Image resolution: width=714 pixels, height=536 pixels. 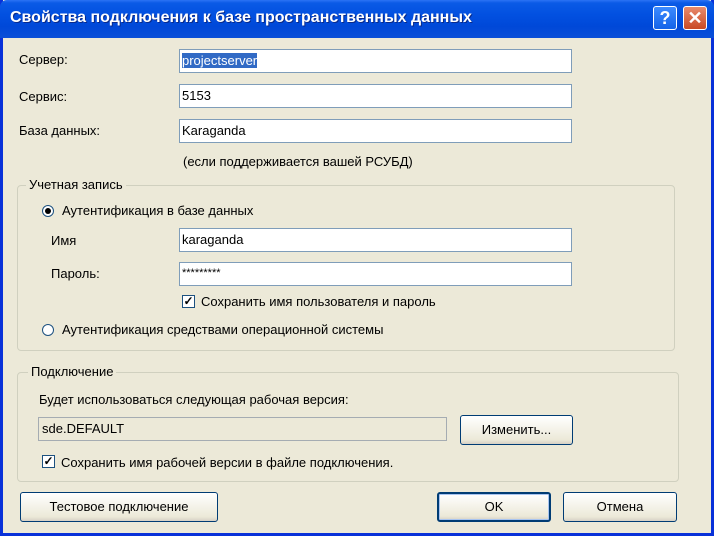 What do you see at coordinates (298, 161) in the screenshot?
I see `database-hint: (если поддерживается вашей РСУБД)` at bounding box center [298, 161].